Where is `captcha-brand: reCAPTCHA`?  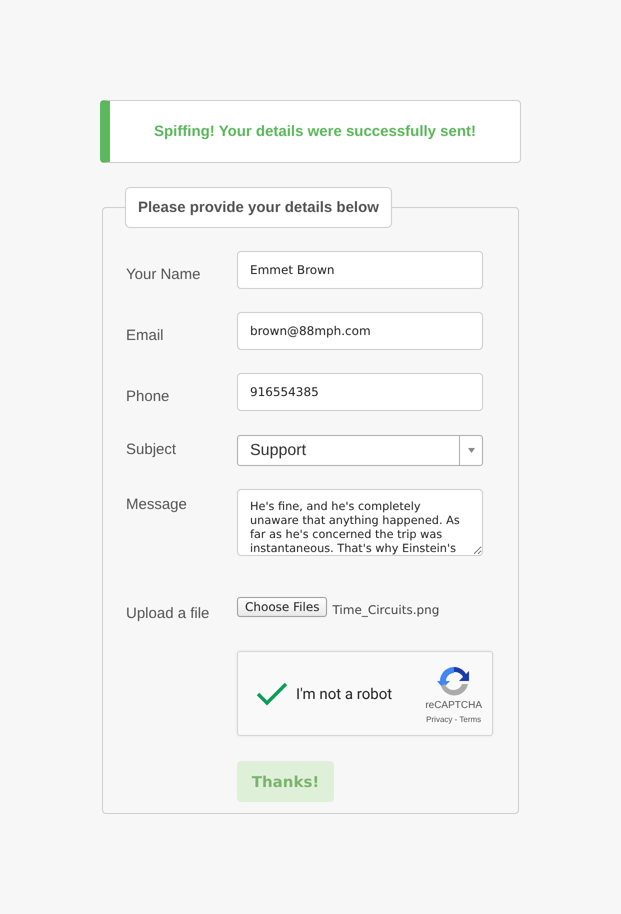
captcha-brand: reCAPTCHA is located at coordinates (453, 705).